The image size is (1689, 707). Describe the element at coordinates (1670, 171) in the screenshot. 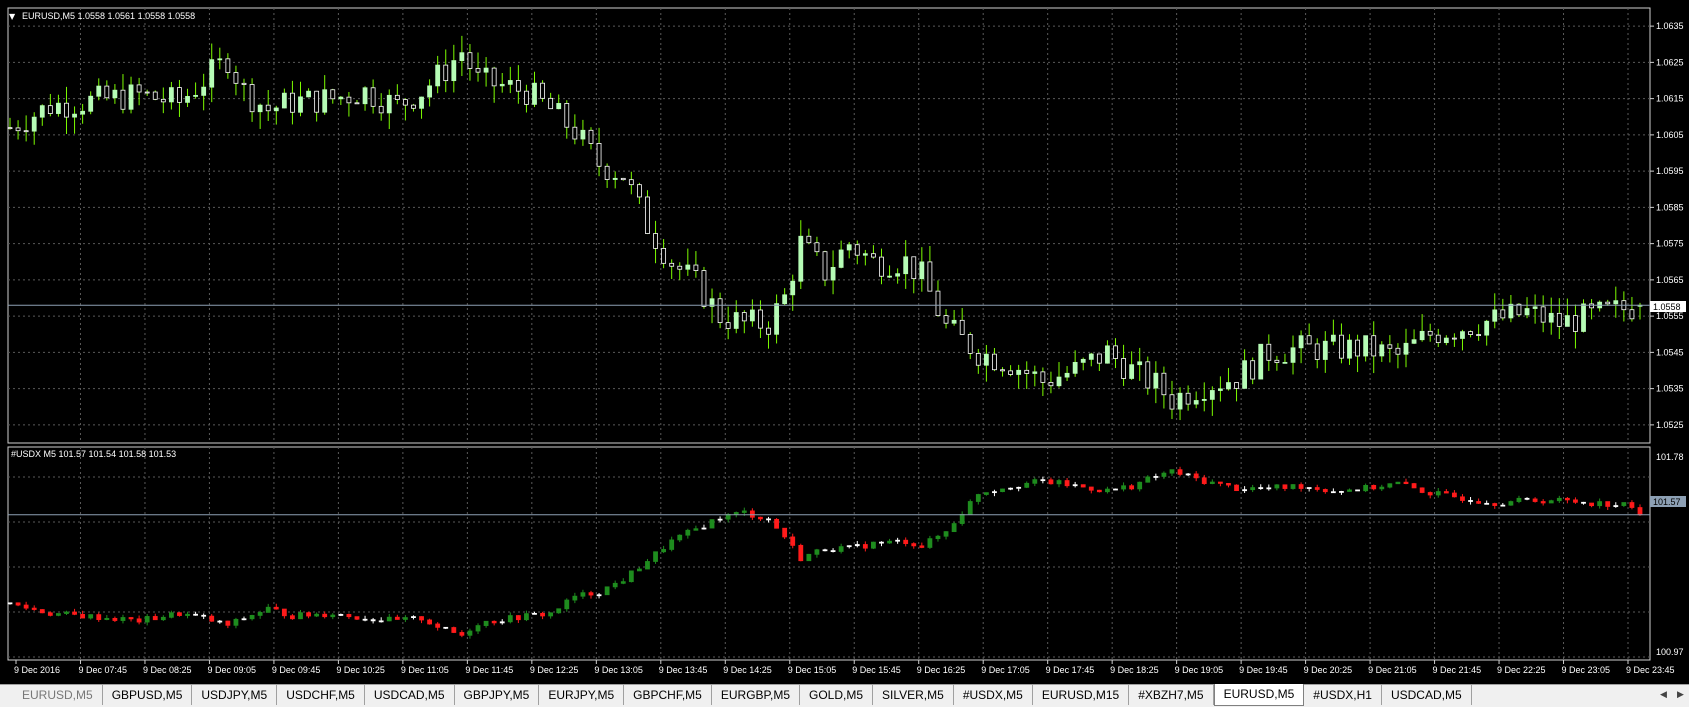

I see `y-tick-label: 1.0595` at that location.